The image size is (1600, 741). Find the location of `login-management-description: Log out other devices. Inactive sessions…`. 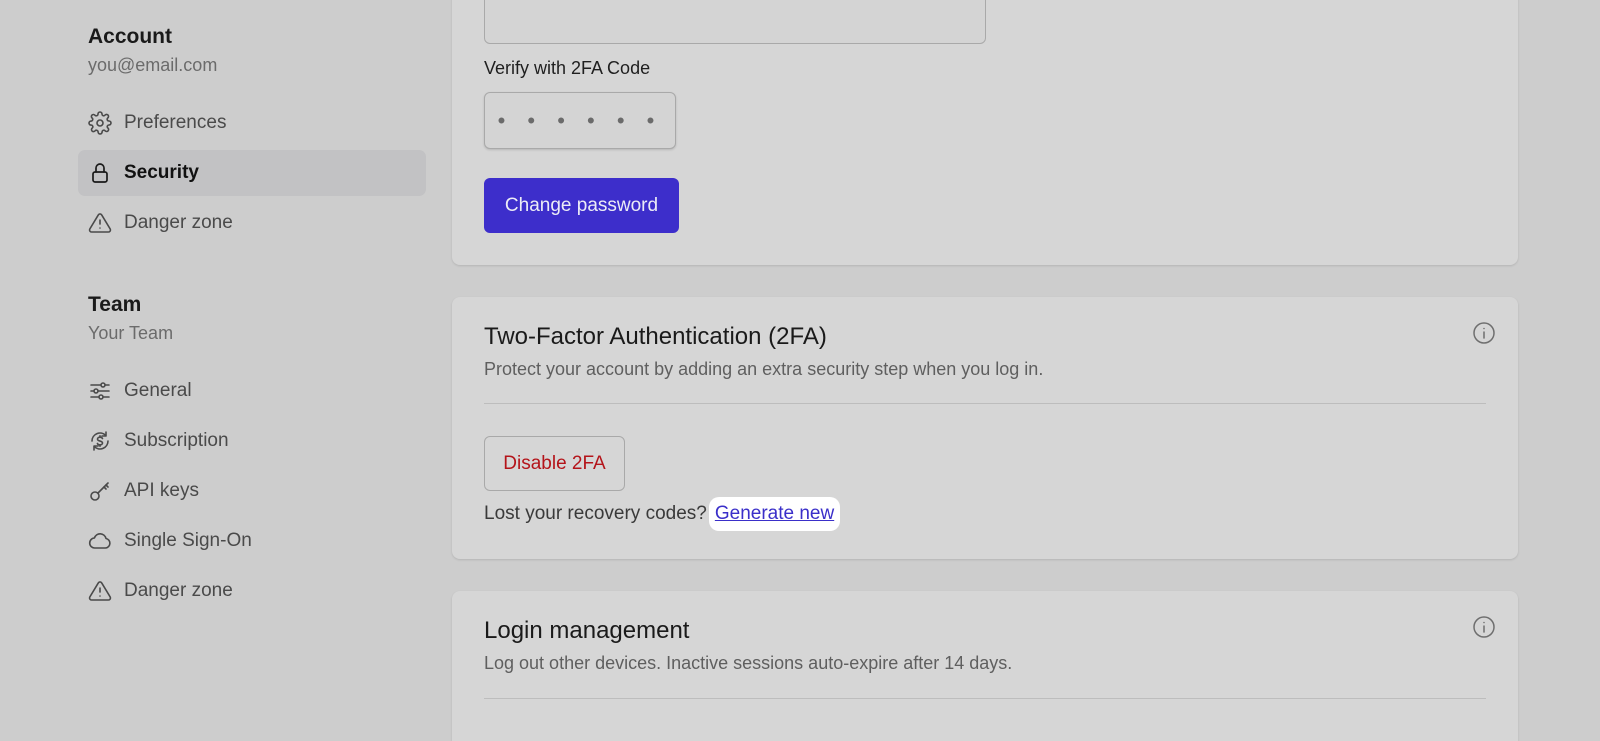

login-management-description: Log out other devices. Inactive sessions… is located at coordinates (748, 663).